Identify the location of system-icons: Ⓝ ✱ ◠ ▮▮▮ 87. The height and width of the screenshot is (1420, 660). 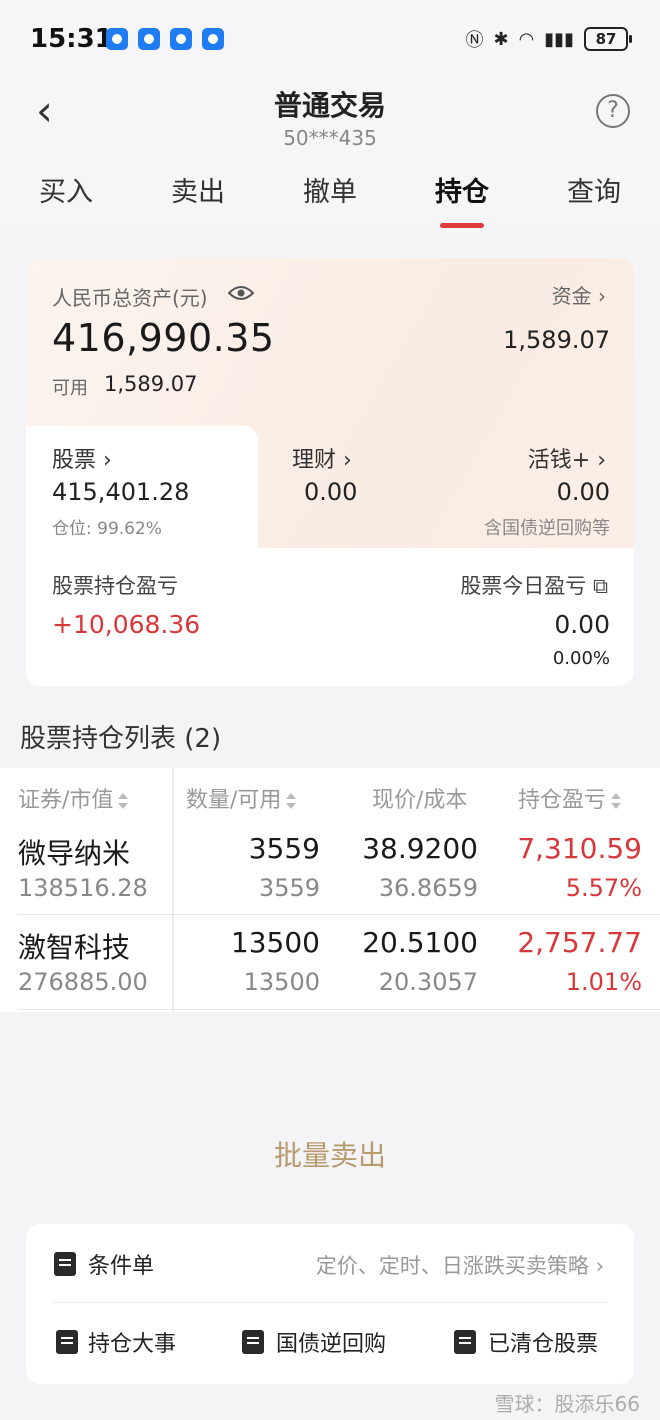
(548, 39).